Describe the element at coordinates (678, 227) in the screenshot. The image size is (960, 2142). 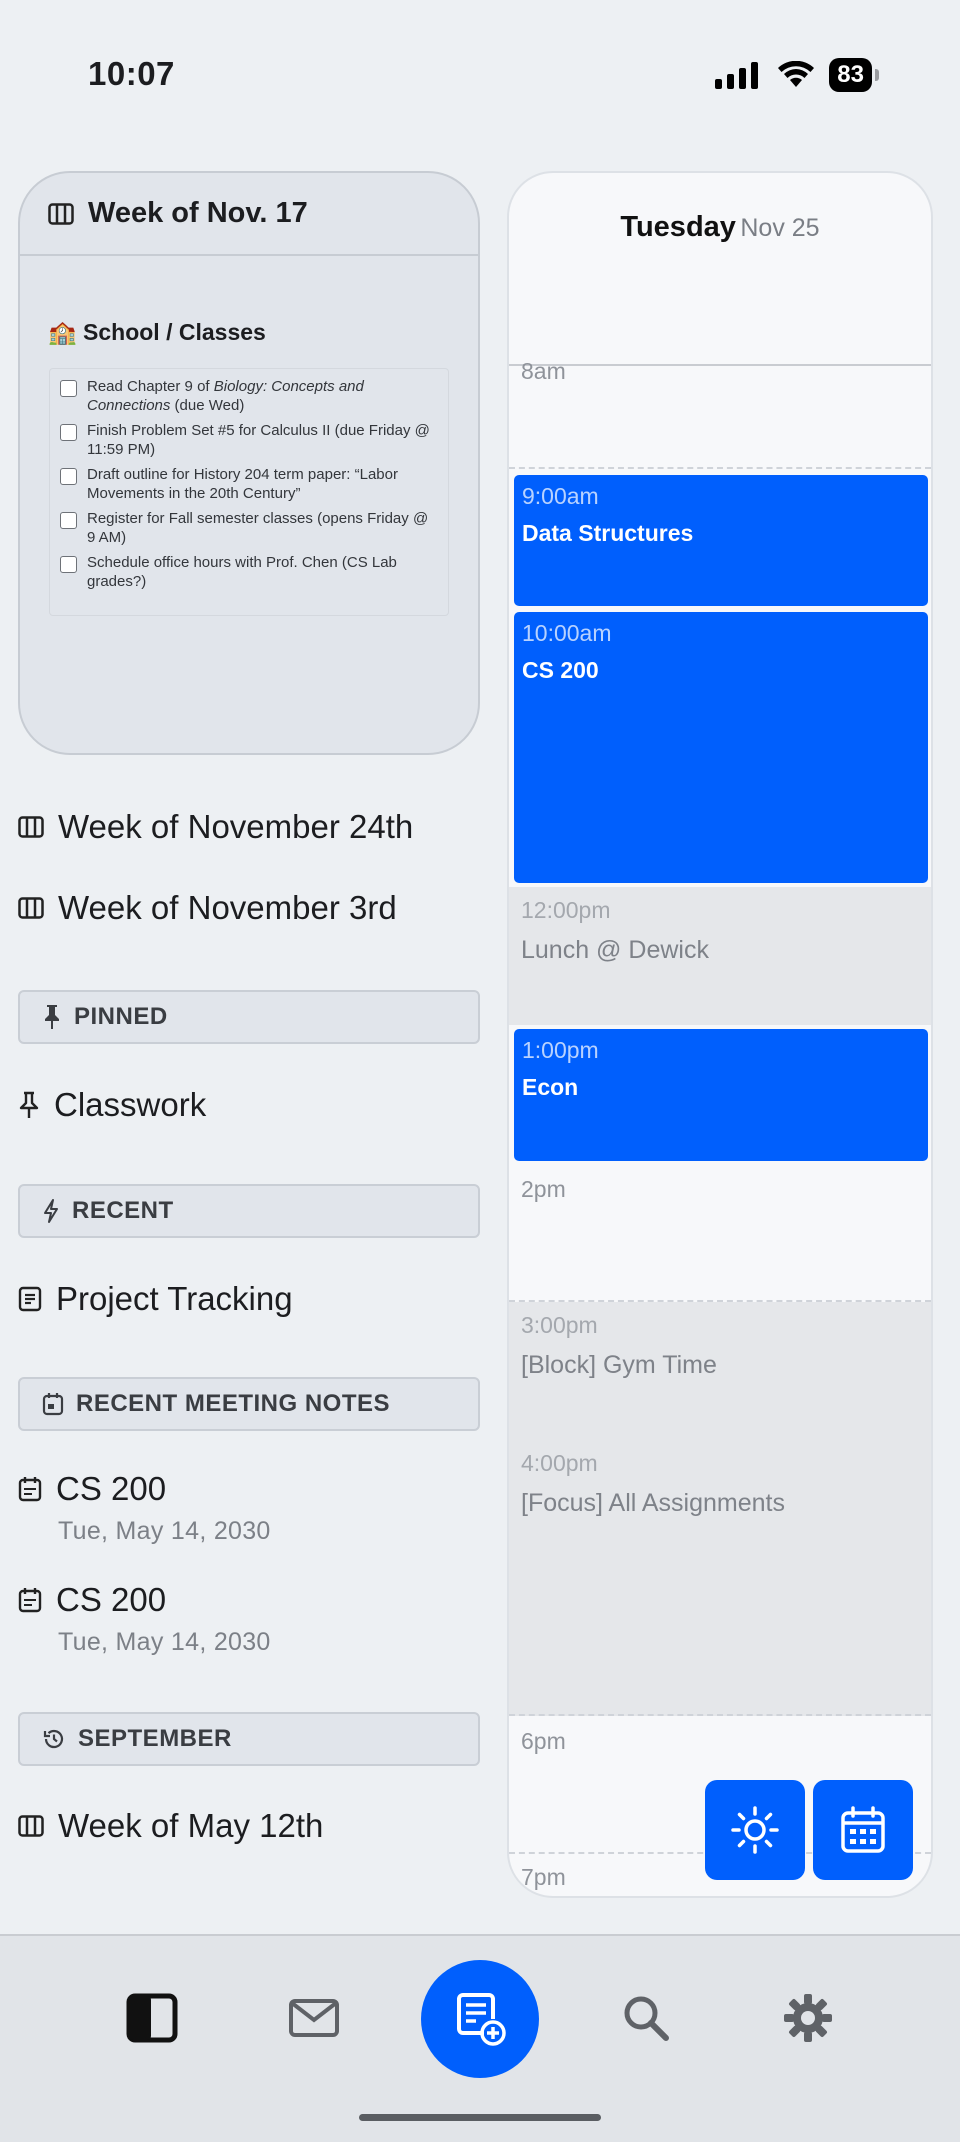
I see `calendar-day: Tuesday` at that location.